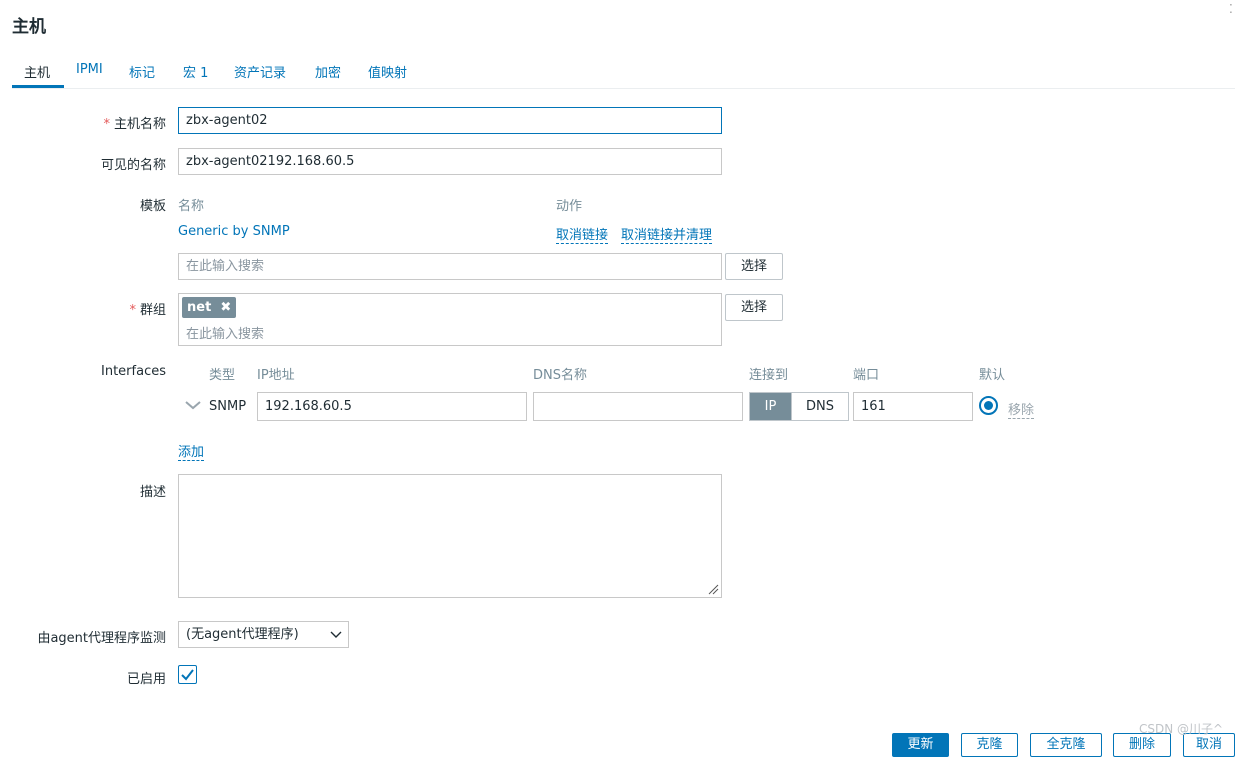 The height and width of the screenshot is (757, 1235). What do you see at coordinates (152, 492) in the screenshot?
I see `description-label: 描述` at bounding box center [152, 492].